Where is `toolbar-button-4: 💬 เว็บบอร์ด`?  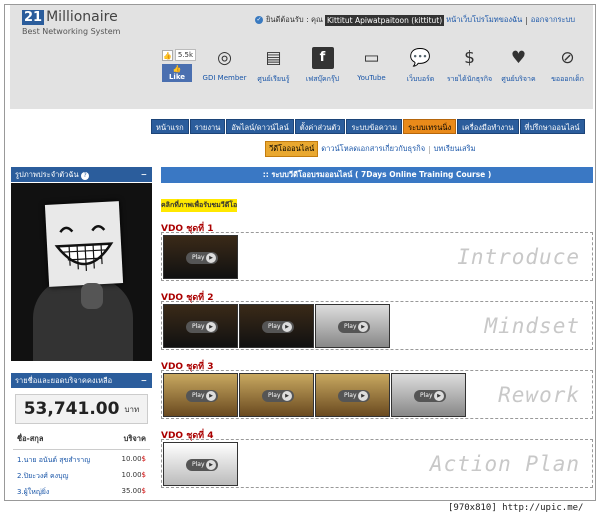 toolbar-button-4: 💬 เว็บบอร์ด is located at coordinates (420, 66).